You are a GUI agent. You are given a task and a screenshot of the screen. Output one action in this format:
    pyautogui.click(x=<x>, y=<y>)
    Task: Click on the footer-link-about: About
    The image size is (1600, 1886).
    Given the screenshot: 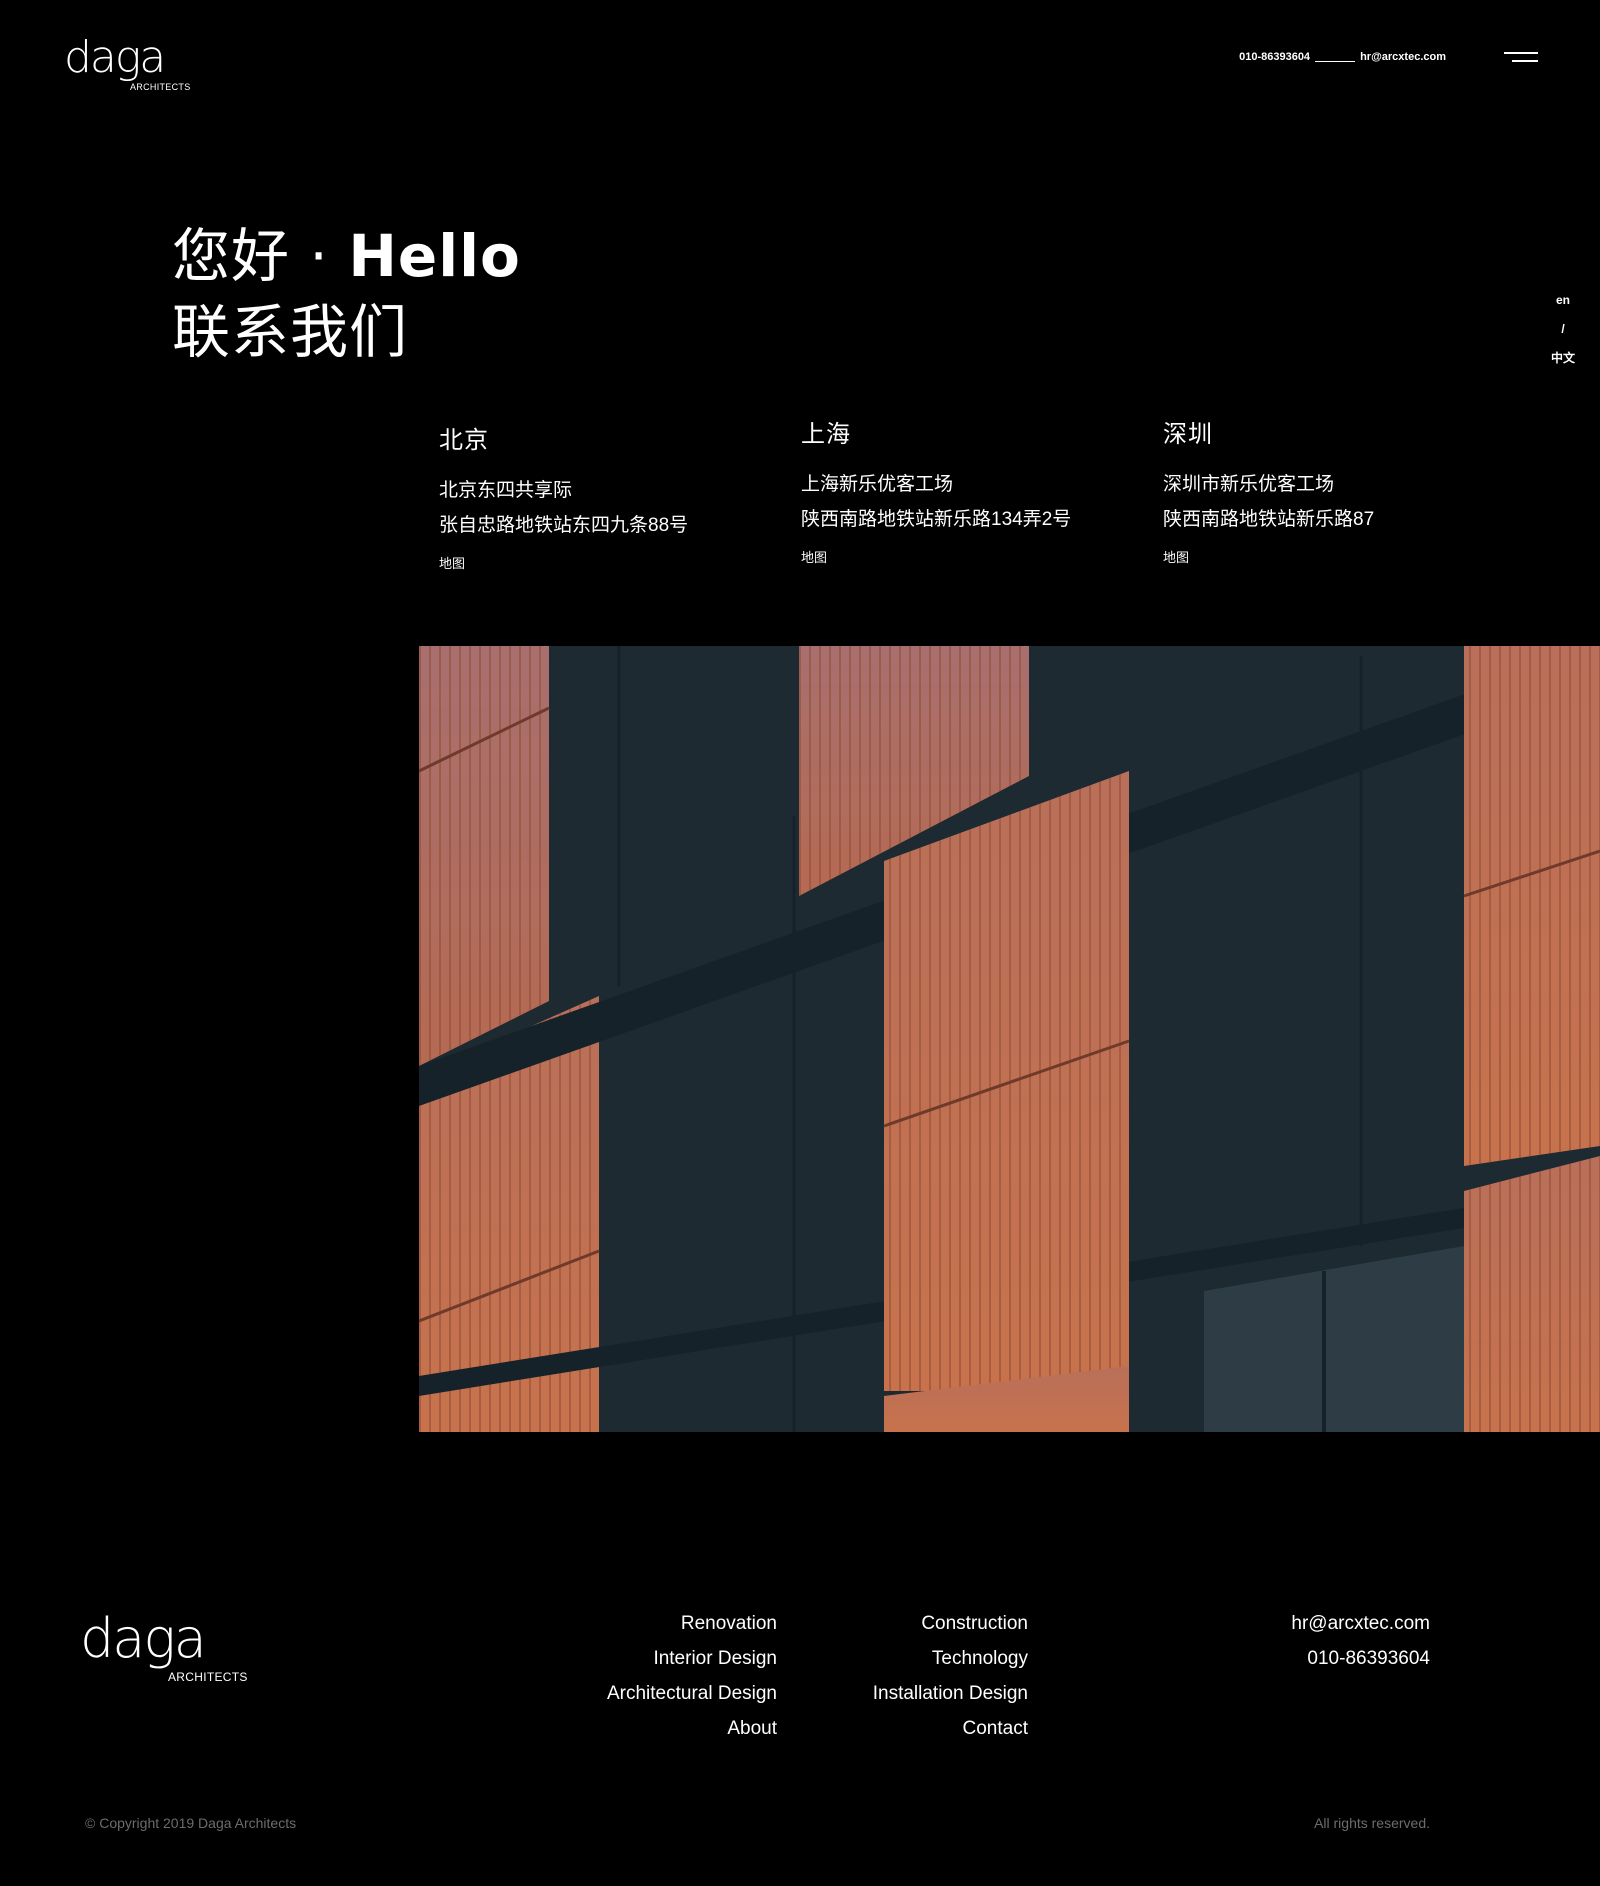 What is the action you would take?
    pyautogui.click(x=692, y=1728)
    